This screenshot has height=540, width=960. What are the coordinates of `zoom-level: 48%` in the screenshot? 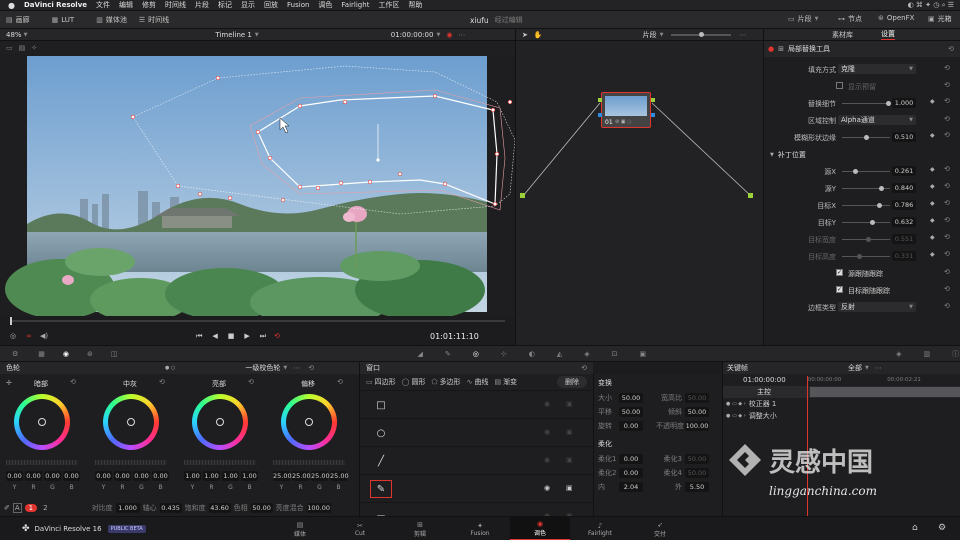 It's located at (14, 35).